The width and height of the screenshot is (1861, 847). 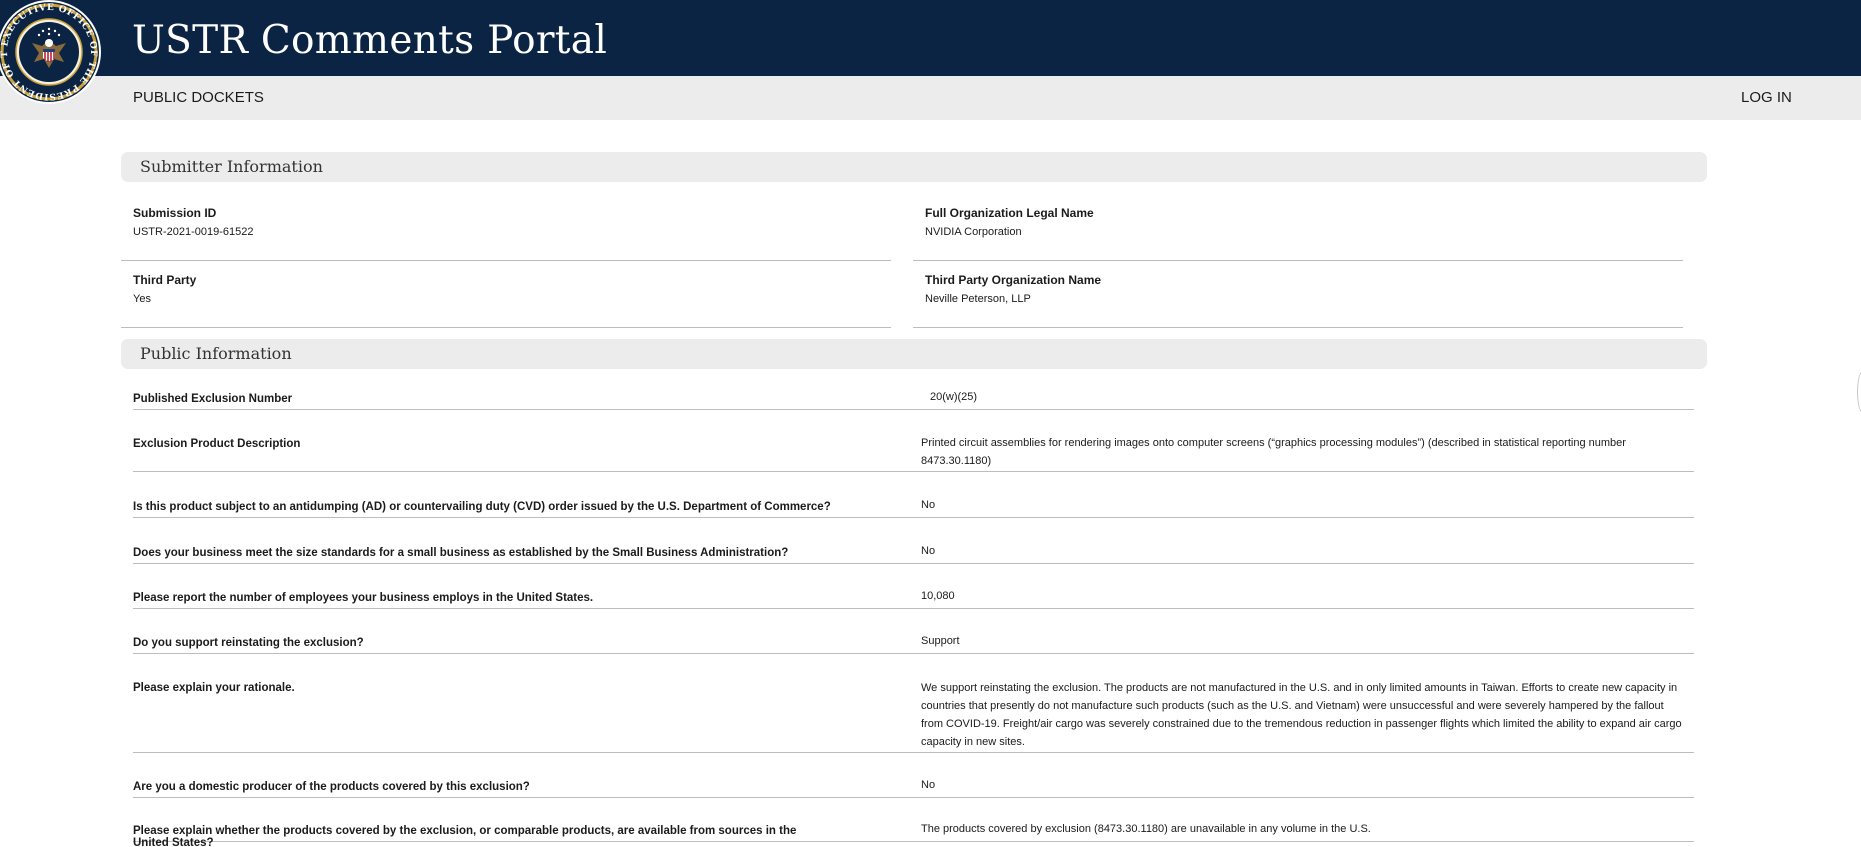 I want to click on question-label: Please explain your rationale., so click(x=214, y=688).